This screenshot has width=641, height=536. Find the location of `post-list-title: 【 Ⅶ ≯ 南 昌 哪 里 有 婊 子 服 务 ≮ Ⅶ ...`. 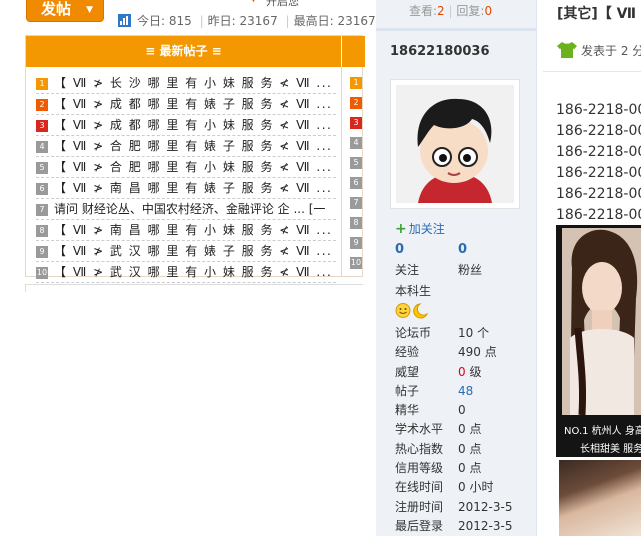

post-list-title: 【 Ⅶ ≯ 南 昌 哪 里 有 婊 子 服 务 ≮ Ⅶ ... is located at coordinates (193, 188).